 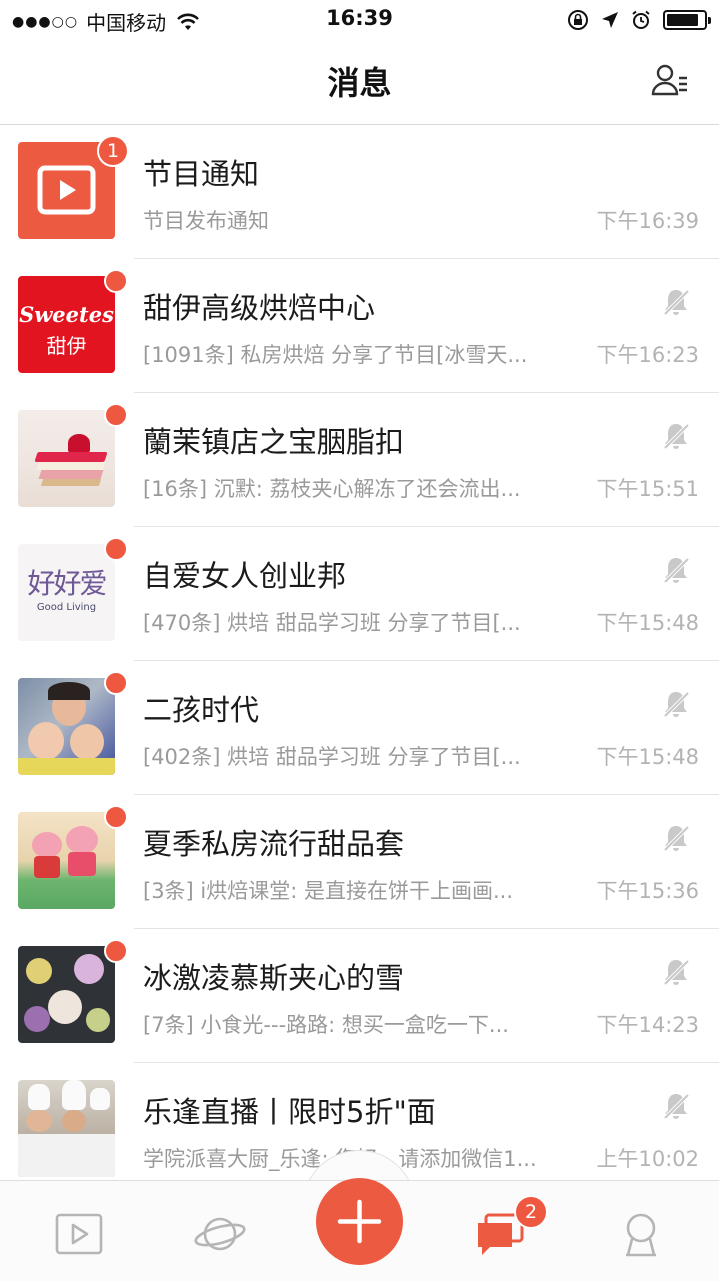 What do you see at coordinates (66, 994) in the screenshot?
I see `dessert-photo` at bounding box center [66, 994].